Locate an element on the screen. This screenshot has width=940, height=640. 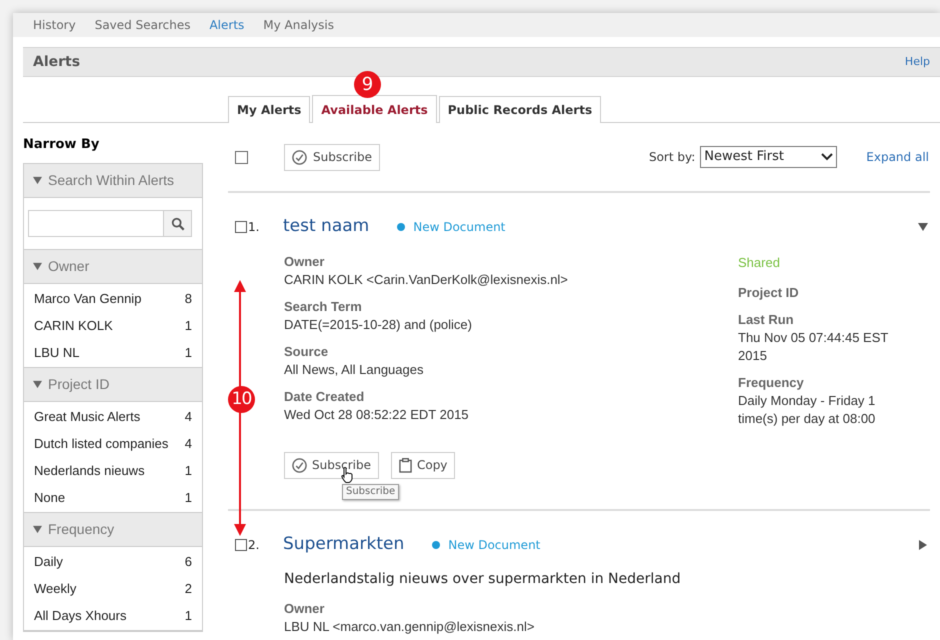
facet-count: 6 is located at coordinates (188, 561).